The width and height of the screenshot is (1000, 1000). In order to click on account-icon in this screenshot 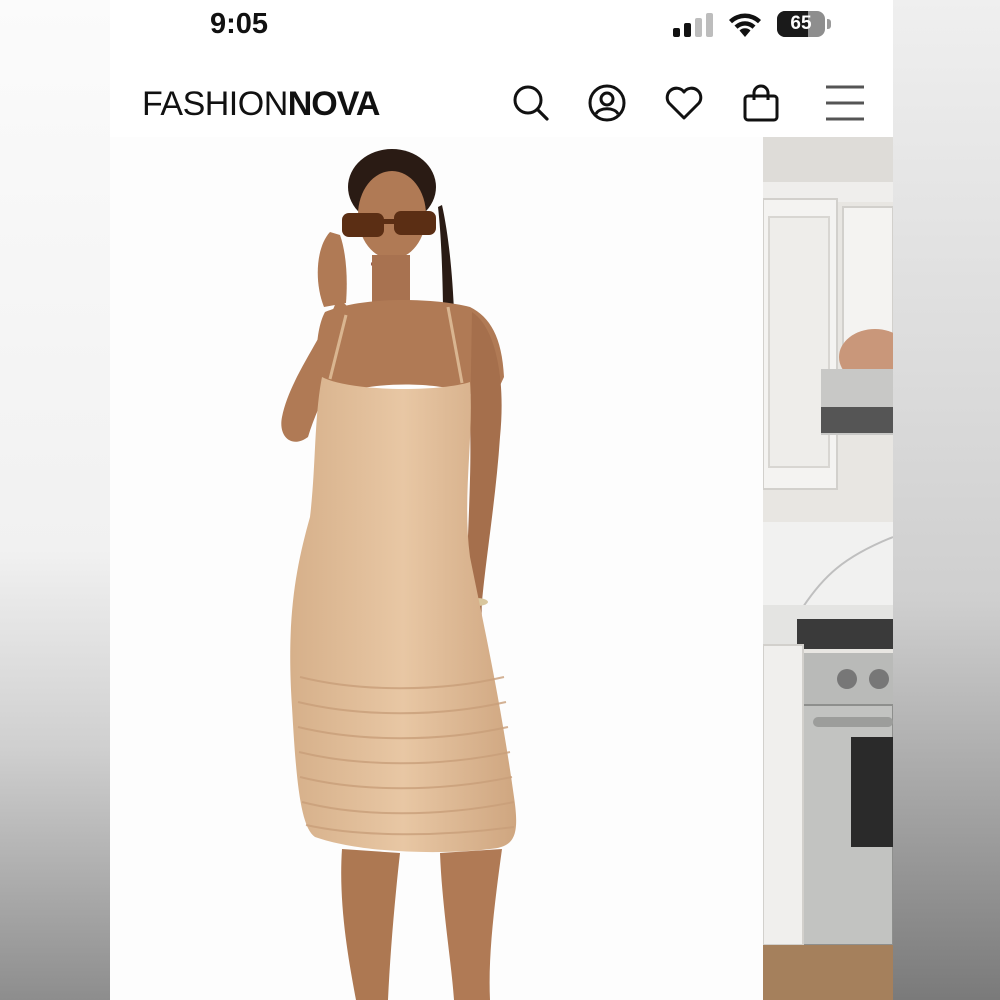, I will do `click(607, 103)`.